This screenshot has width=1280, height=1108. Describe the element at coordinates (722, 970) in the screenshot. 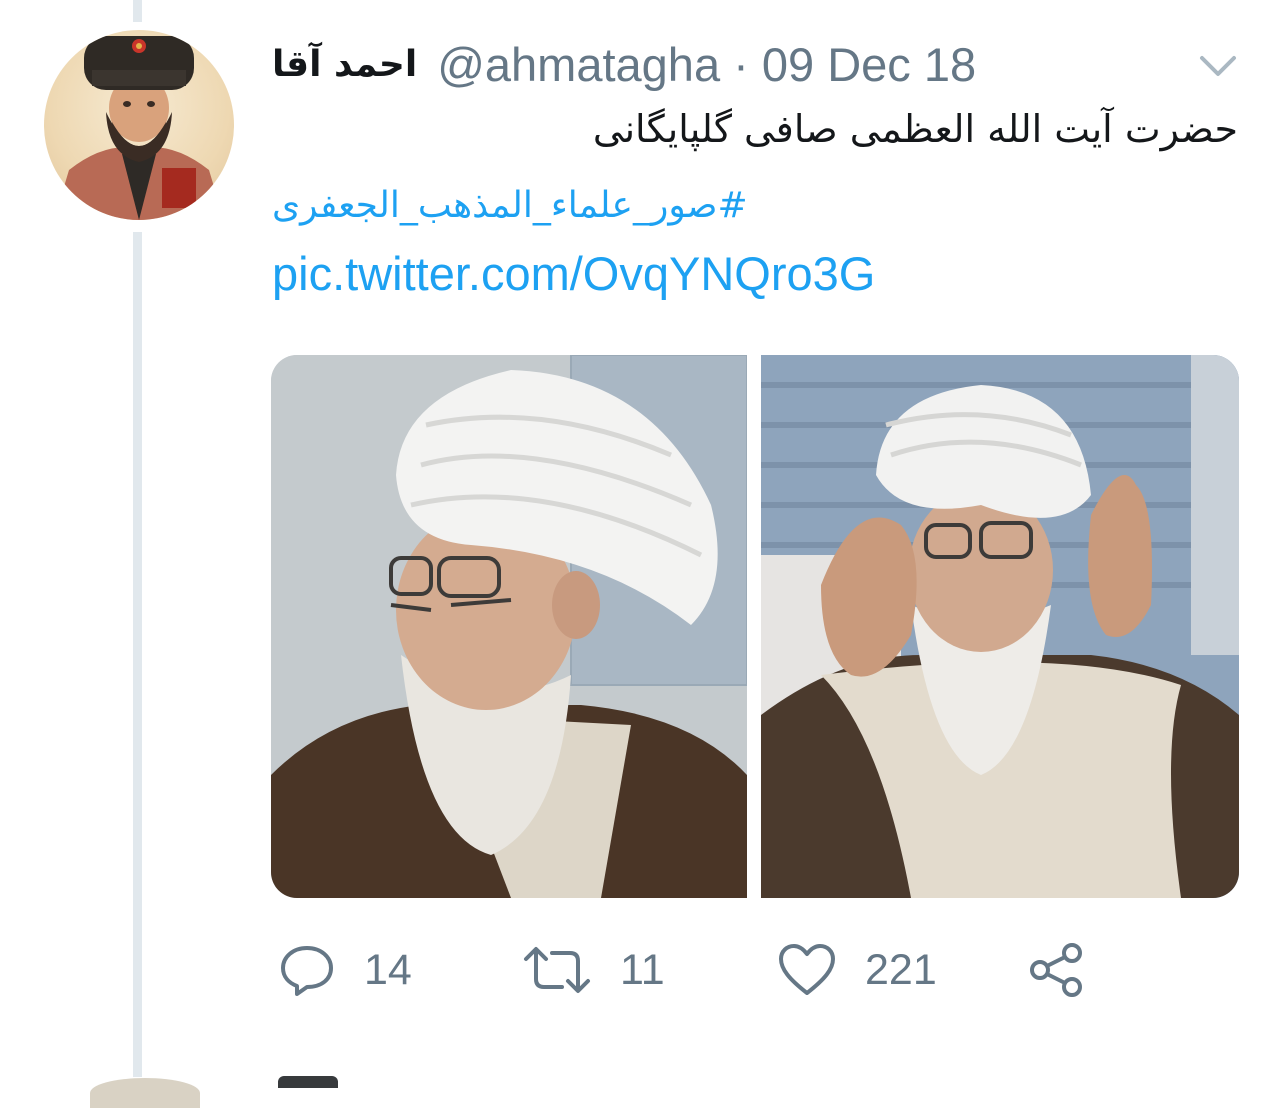

I see `action-bar: 14 11 221` at that location.